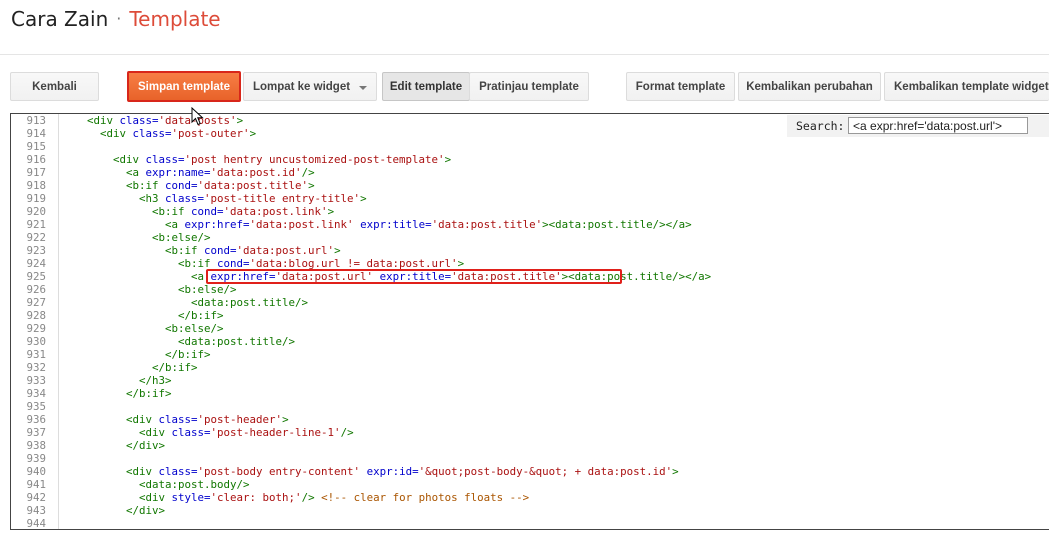 The width and height of the screenshot is (1049, 546). Describe the element at coordinates (243, 211) in the screenshot. I see `code-line: <b:if cond='data:post.link'>` at that location.